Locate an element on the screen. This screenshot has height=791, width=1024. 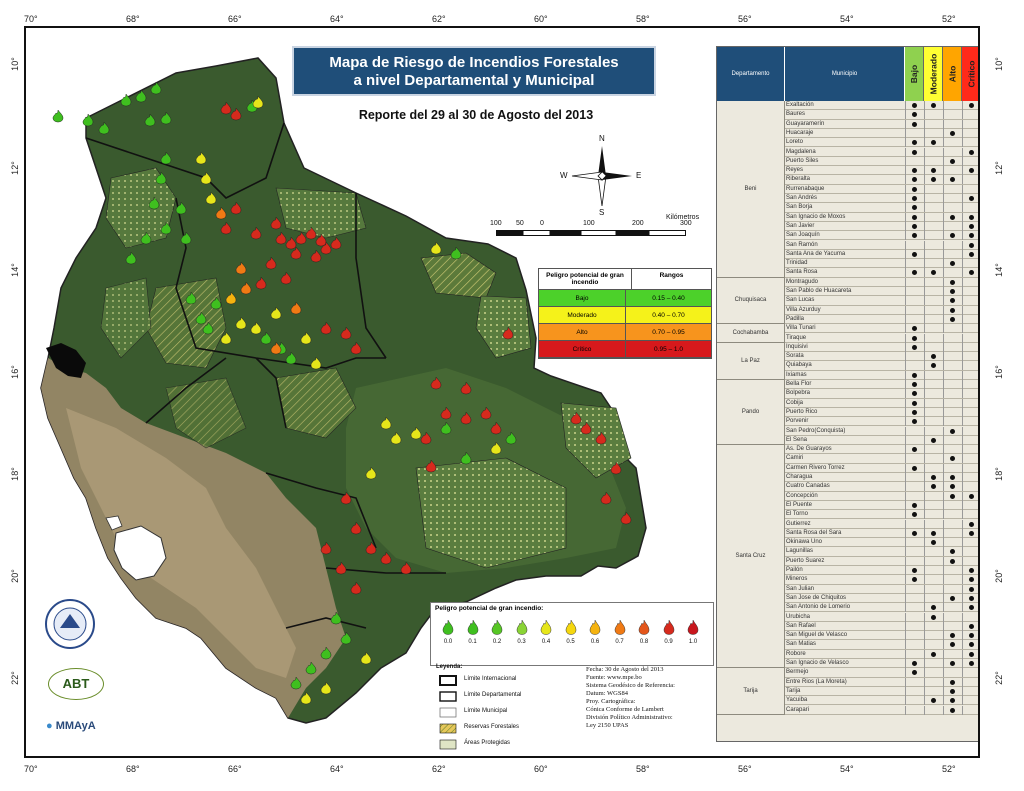
international-limit-icon is located at coordinates (448, 680).